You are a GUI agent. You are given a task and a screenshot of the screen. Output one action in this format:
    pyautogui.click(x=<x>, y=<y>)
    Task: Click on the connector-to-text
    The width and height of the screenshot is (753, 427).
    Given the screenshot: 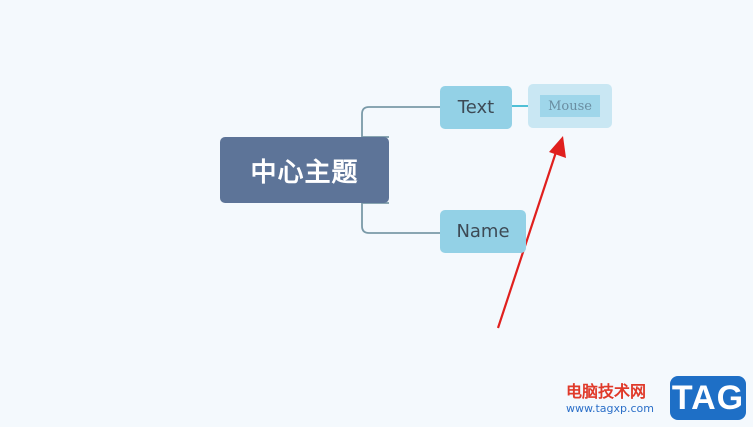 What is the action you would take?
    pyautogui.click(x=400, y=122)
    